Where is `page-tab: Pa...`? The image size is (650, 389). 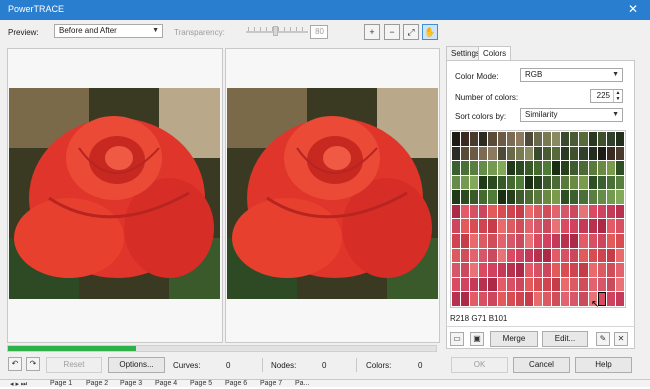 page-tab: Pa... is located at coordinates (302, 383).